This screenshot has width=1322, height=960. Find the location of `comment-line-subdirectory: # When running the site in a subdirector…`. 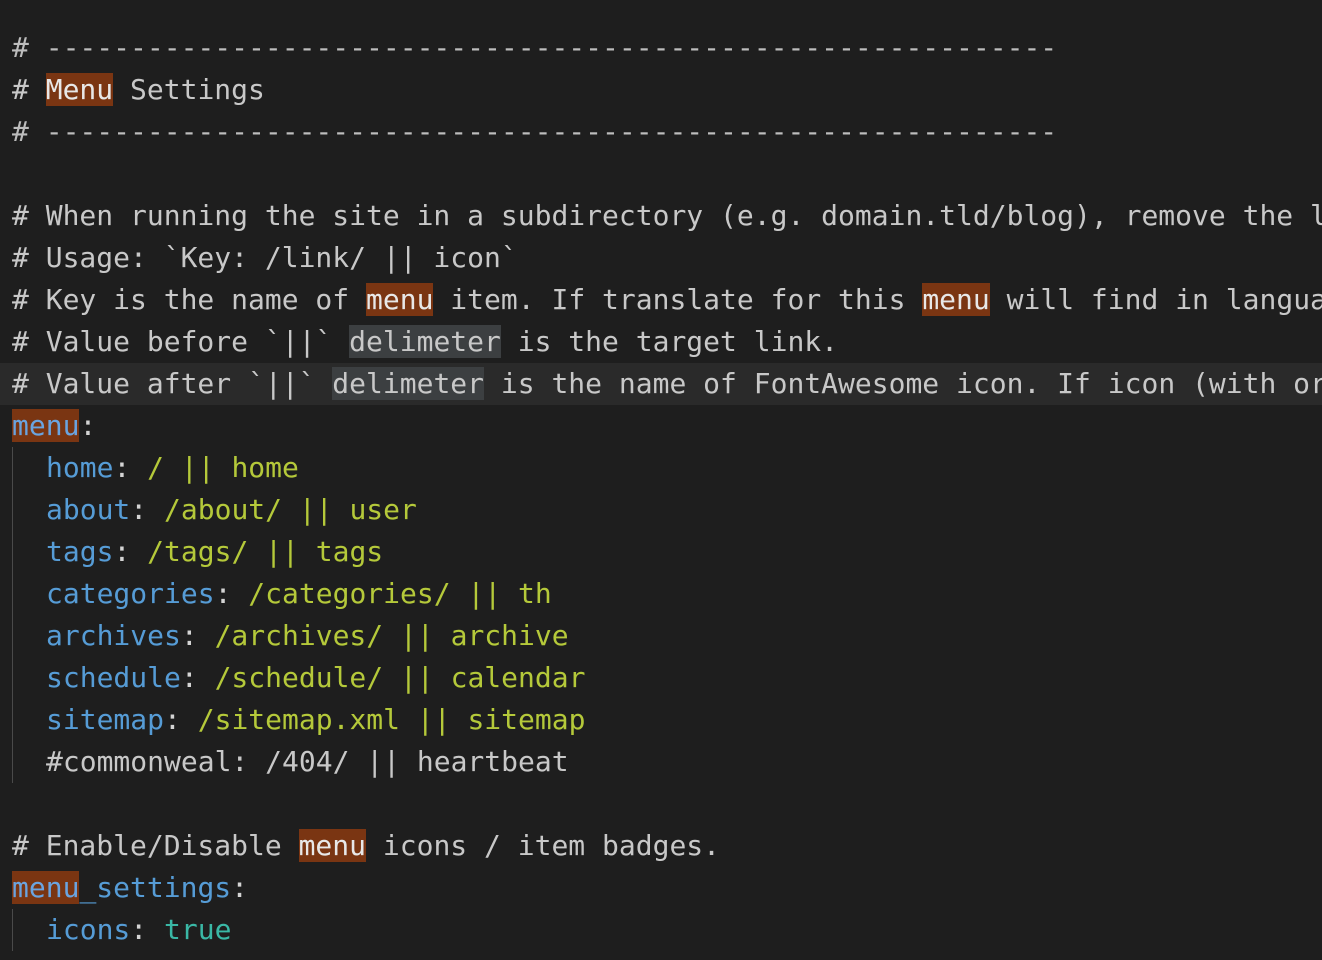

comment-line-subdirectory: # When running the site in a subdirector… is located at coordinates (667, 215).